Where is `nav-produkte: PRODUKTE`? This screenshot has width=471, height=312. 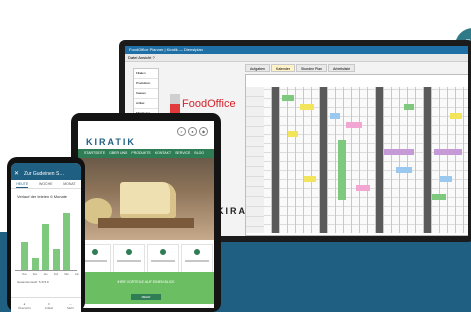 nav-produkte: PRODUKTE is located at coordinates (140, 153).